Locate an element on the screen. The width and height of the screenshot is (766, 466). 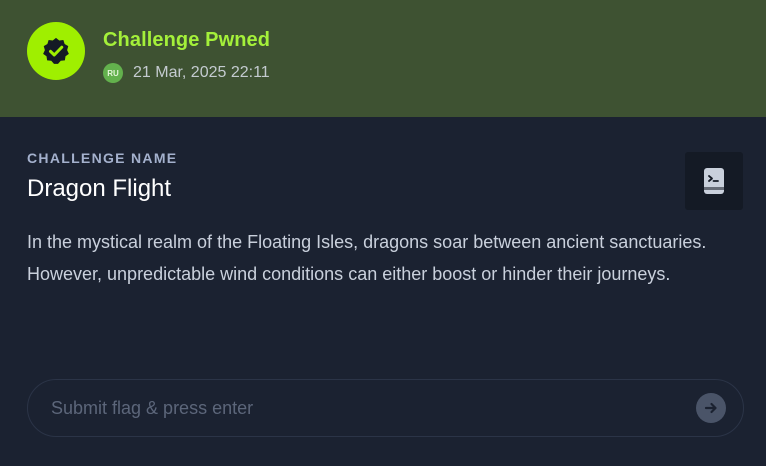
pwned-title: Challenge Pwned is located at coordinates (187, 40).